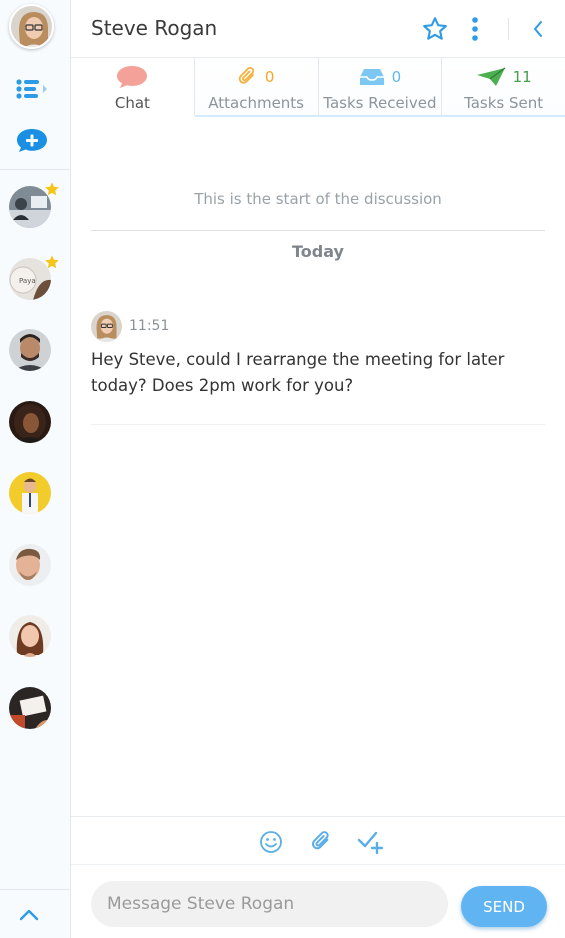  I want to click on paper-plane-icon, so click(490, 76).